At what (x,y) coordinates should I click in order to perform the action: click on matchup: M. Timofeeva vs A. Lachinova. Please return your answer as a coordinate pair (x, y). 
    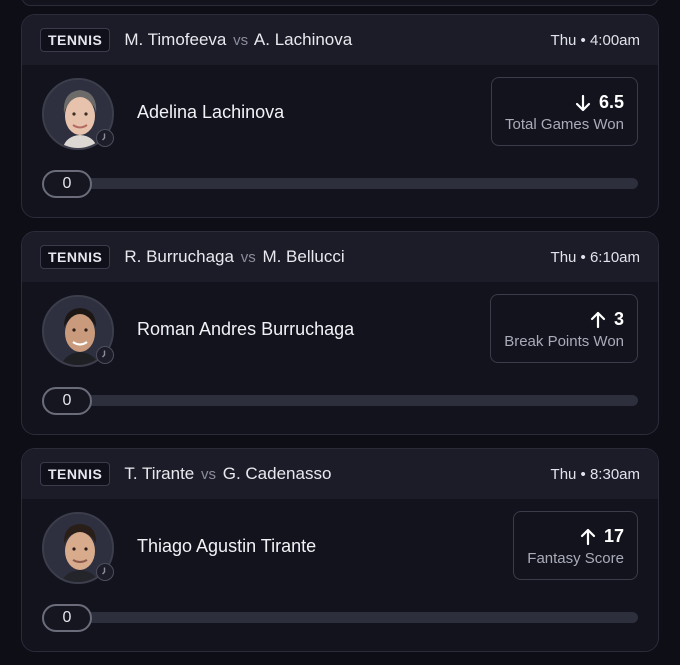
    Looking at the image, I should click on (238, 40).